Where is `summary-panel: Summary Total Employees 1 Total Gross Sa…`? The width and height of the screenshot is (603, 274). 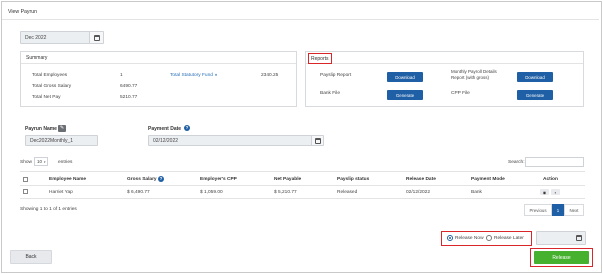
summary-panel: Summary Total Employees 1 Total Gross Sa… is located at coordinates (158, 79).